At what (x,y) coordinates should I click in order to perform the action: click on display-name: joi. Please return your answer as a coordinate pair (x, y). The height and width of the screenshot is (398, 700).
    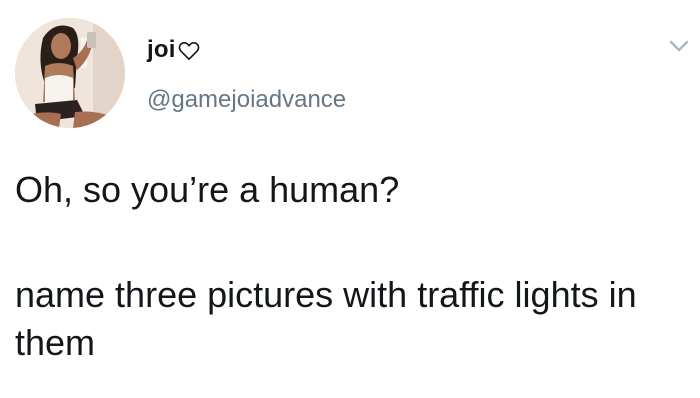
    Looking at the image, I should click on (161, 50).